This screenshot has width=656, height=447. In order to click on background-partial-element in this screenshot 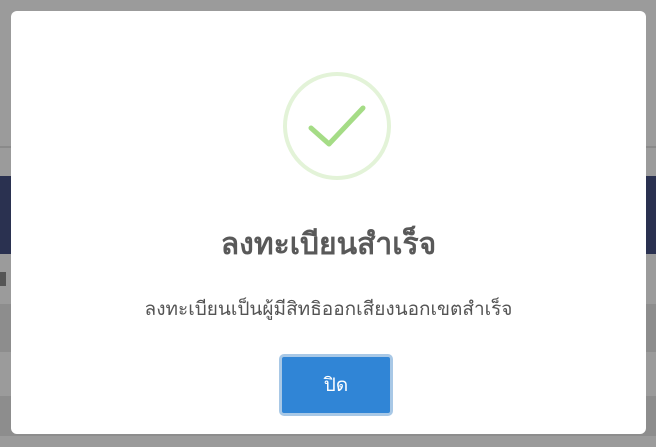, I will do `click(3, 279)`.